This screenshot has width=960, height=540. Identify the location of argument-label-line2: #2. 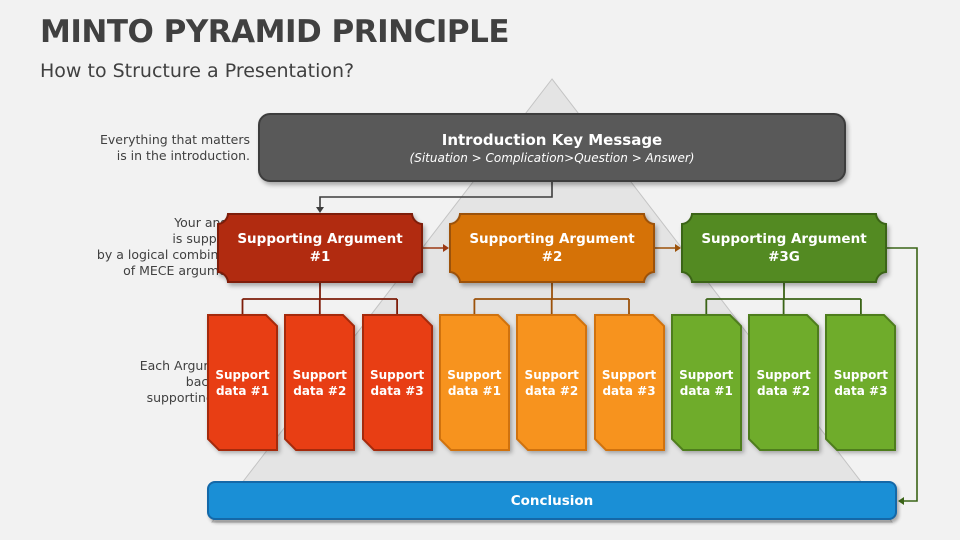
(552, 257).